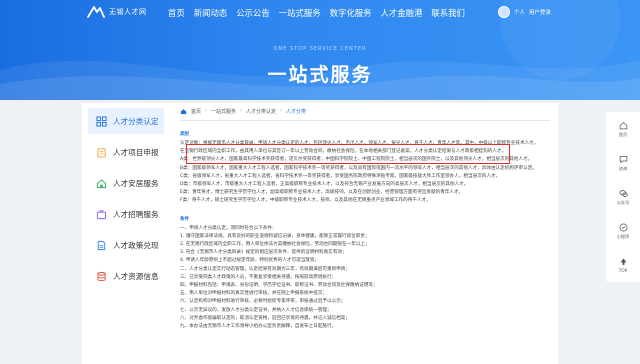  I want to click on login-link: 用户登录, so click(540, 12).